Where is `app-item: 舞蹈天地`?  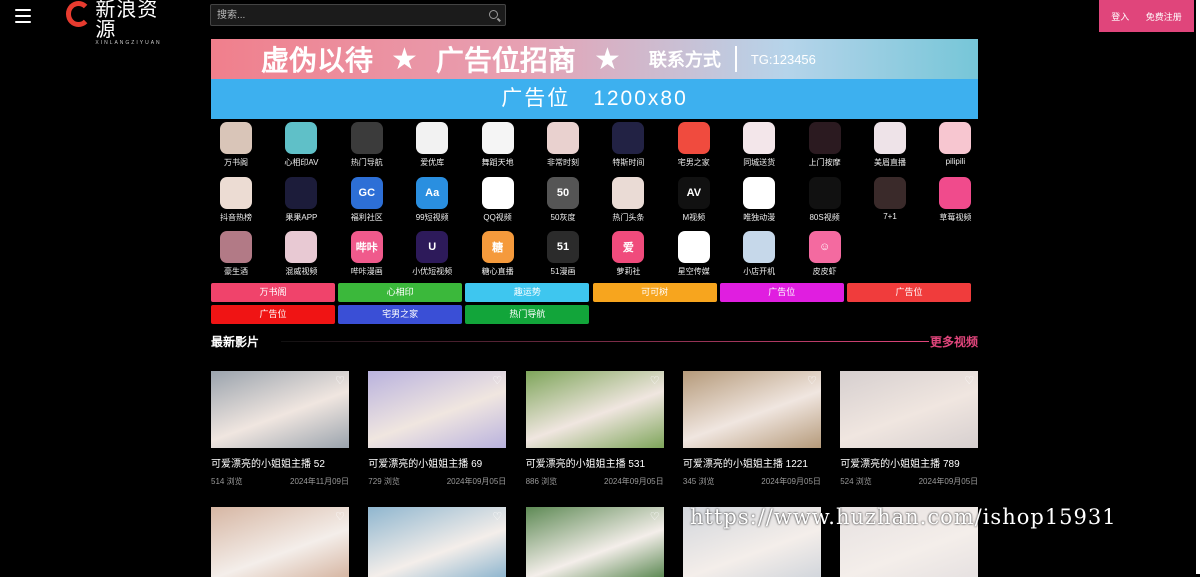 app-item: 舞蹈天地 is located at coordinates (498, 145).